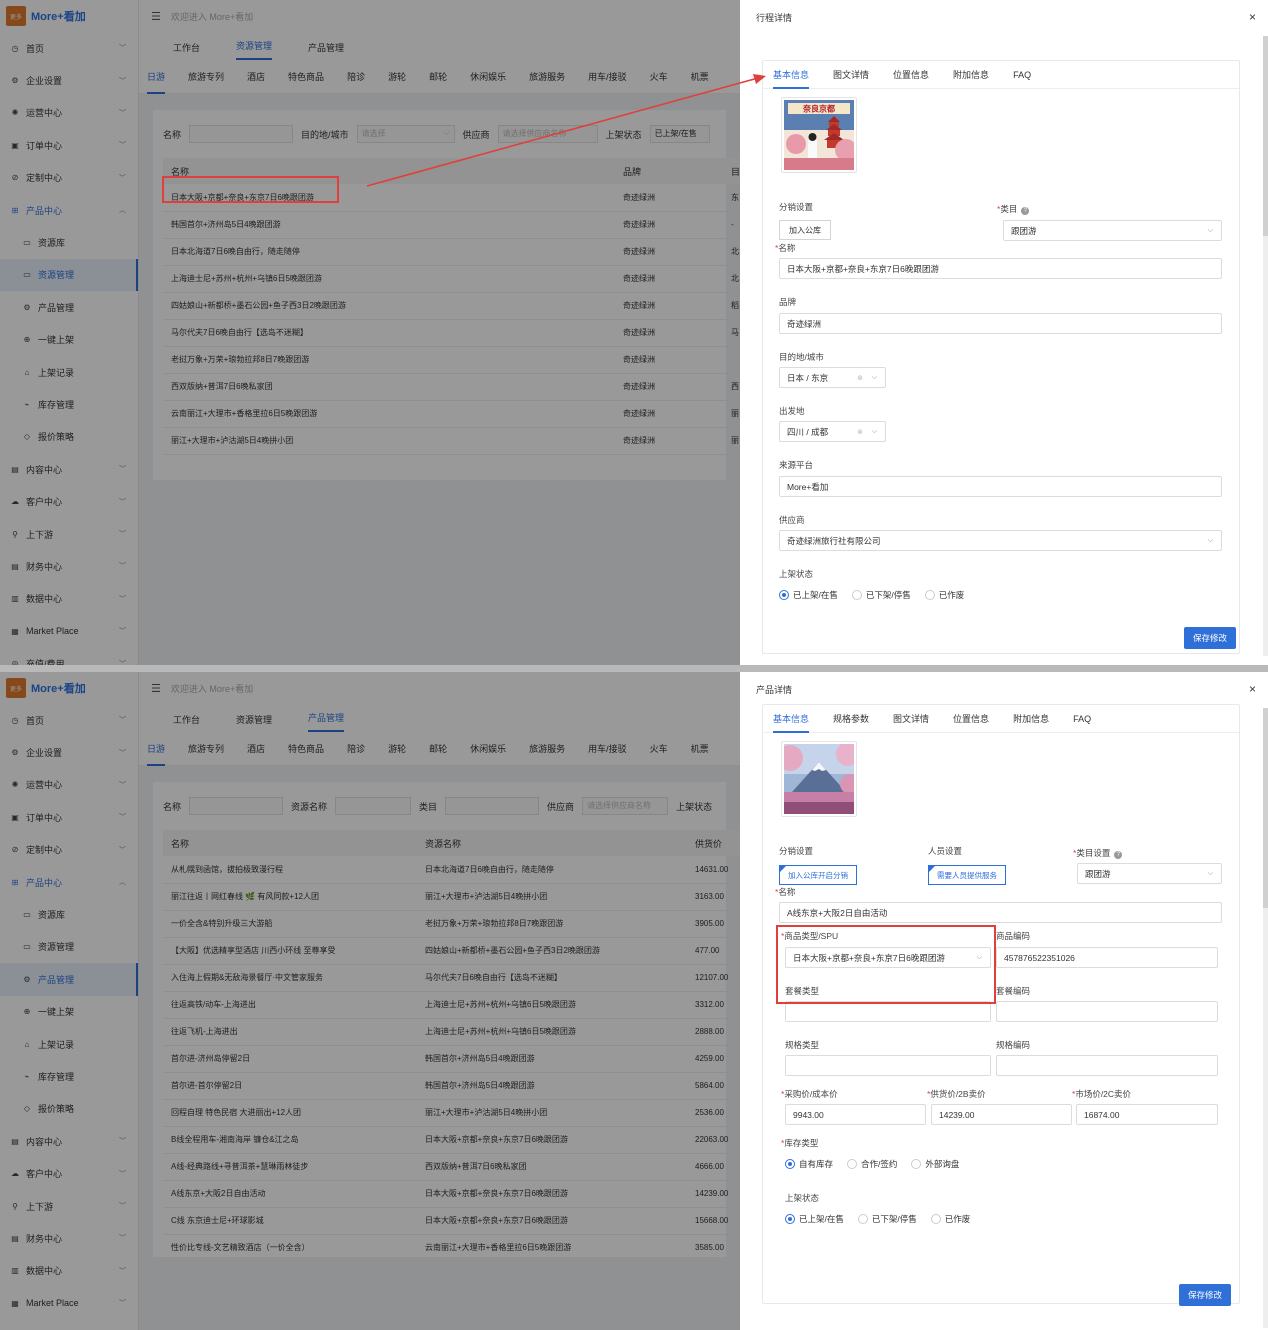  Describe the element at coordinates (254, 49) in the screenshot. I see `tab-resource-management: 资源管理` at that location.